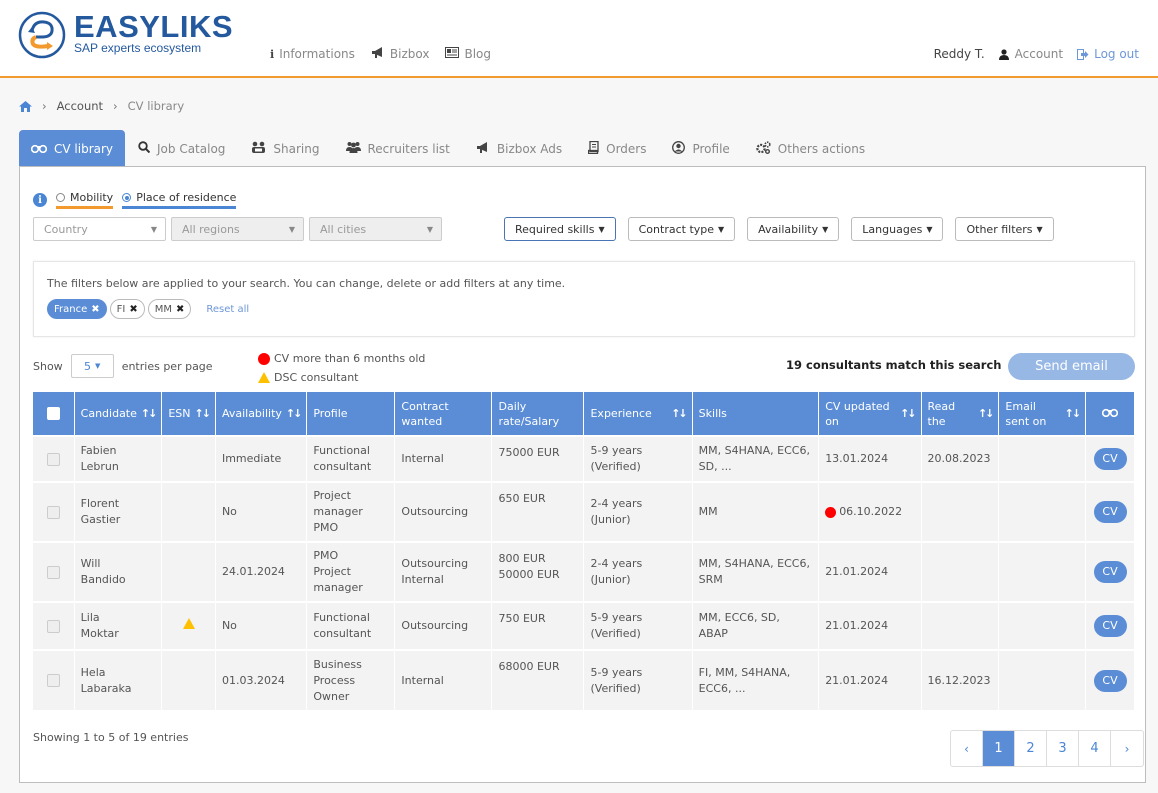 This screenshot has height=793, width=1158. What do you see at coordinates (53, 413) in the screenshot?
I see `select-all-checkbox` at bounding box center [53, 413].